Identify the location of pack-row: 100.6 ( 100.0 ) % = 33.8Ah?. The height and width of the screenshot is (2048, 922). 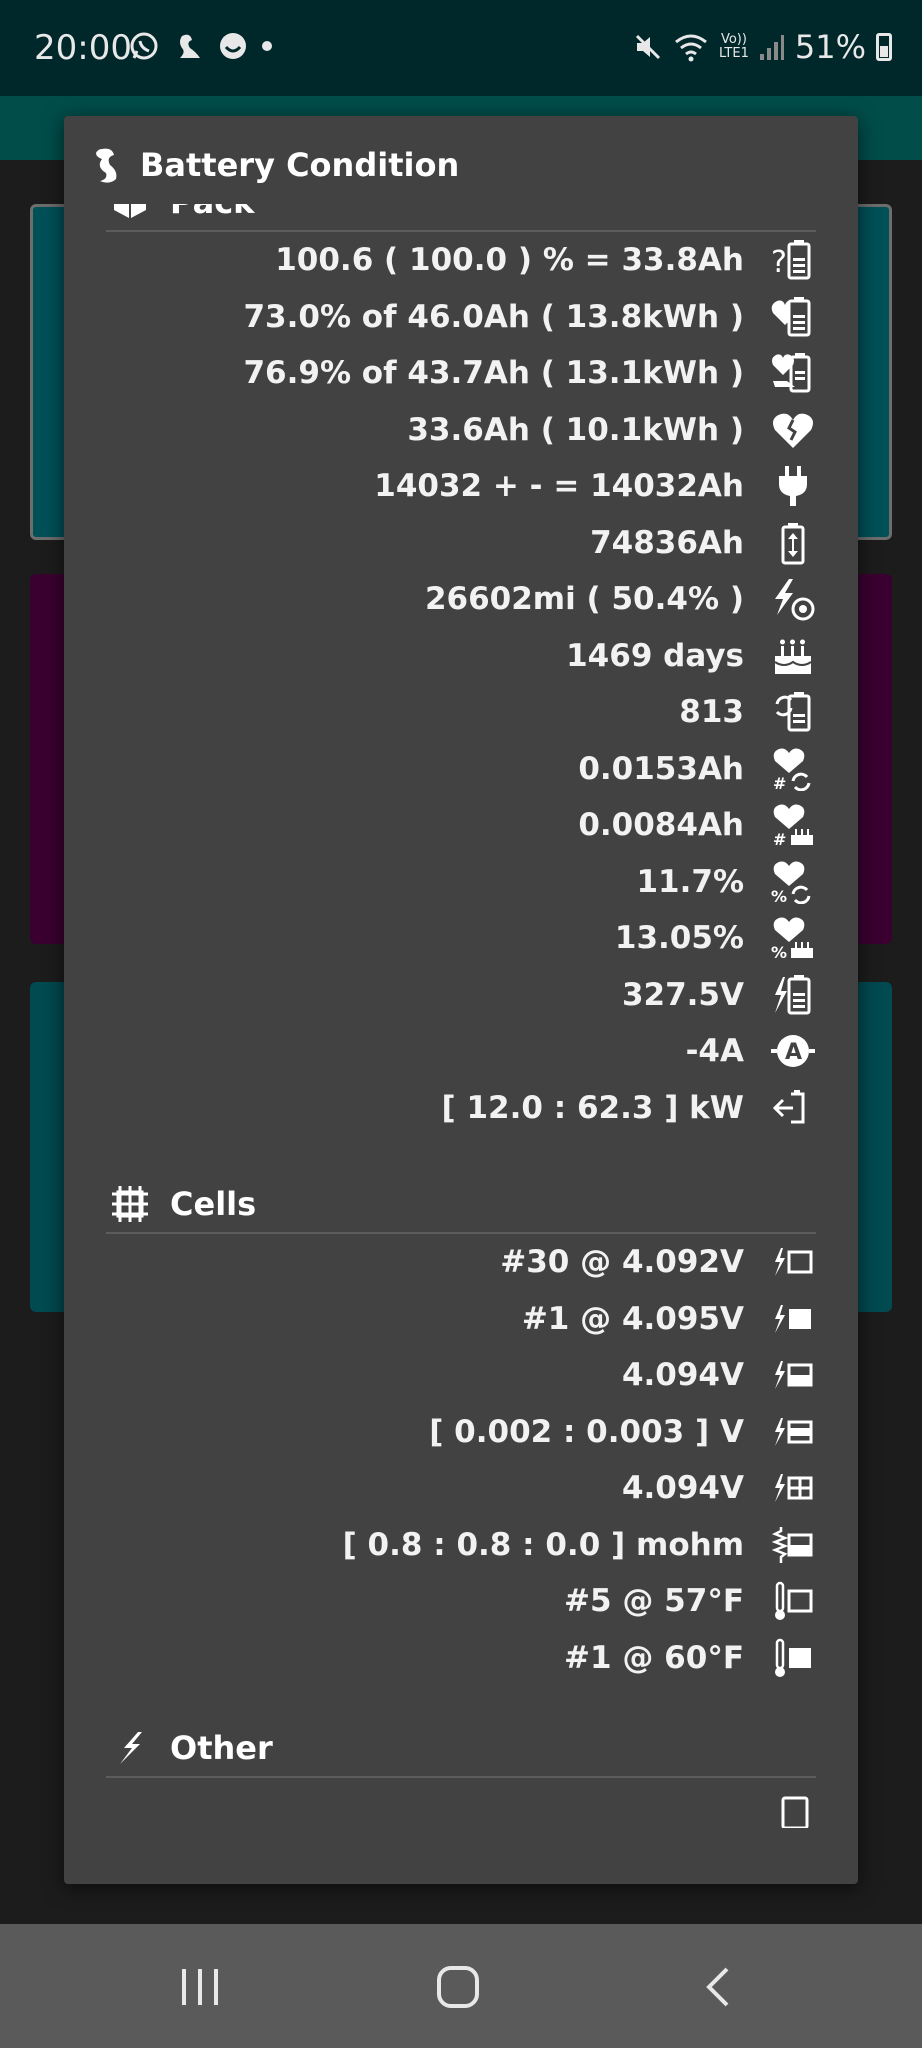
(461, 260).